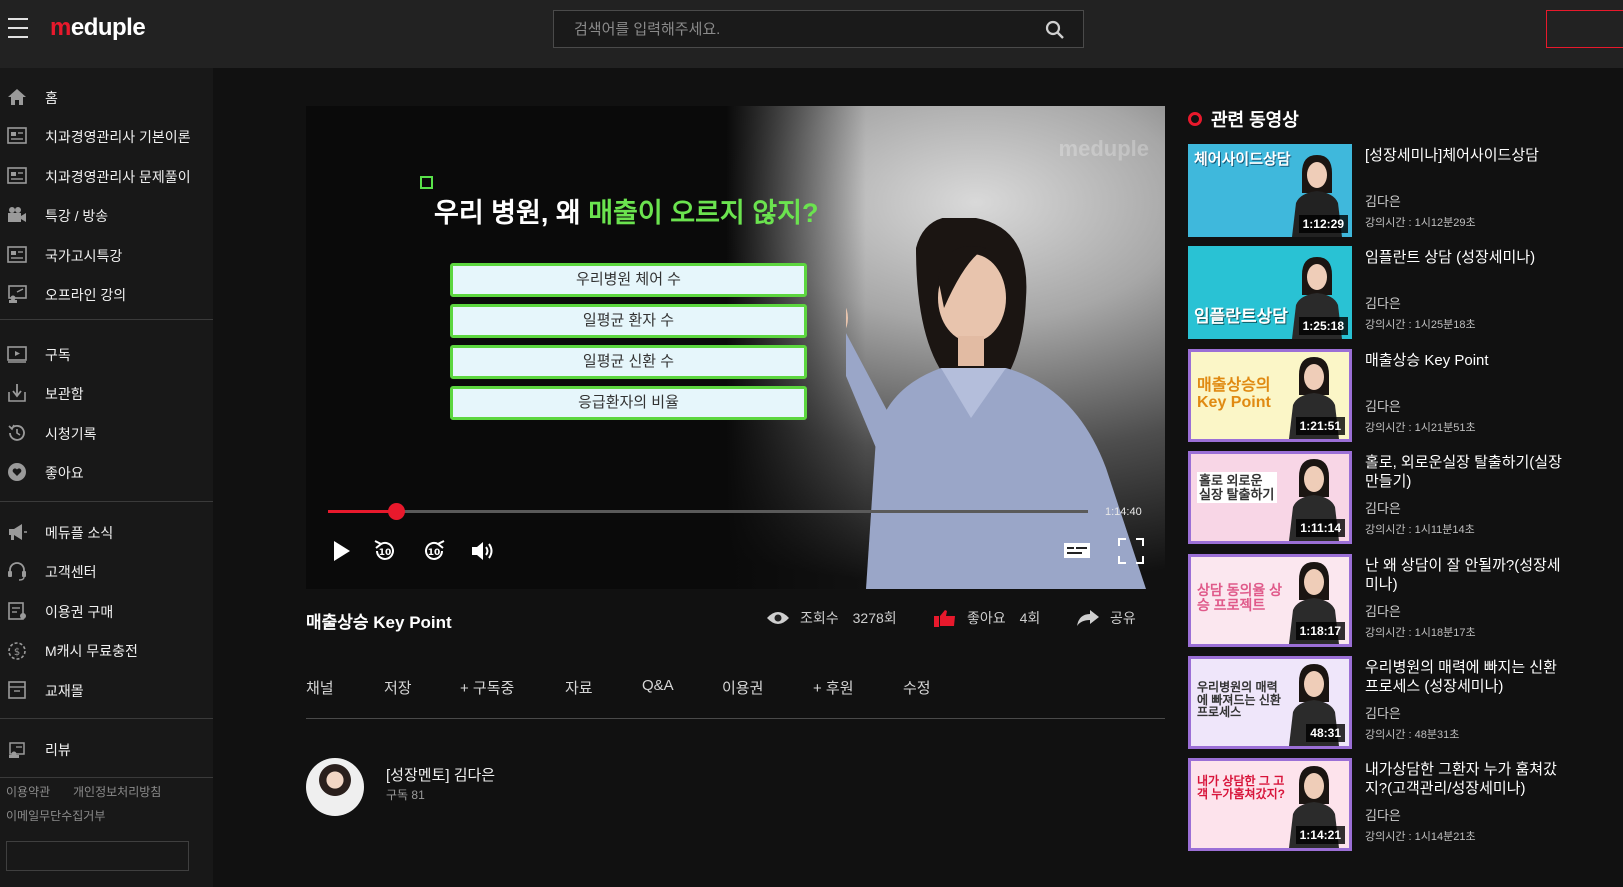 The width and height of the screenshot is (1623, 887). Describe the element at coordinates (1465, 575) in the screenshot. I see `related-video-title: 난 왜 상담이 잘 안될까?(성장세미나)` at that location.